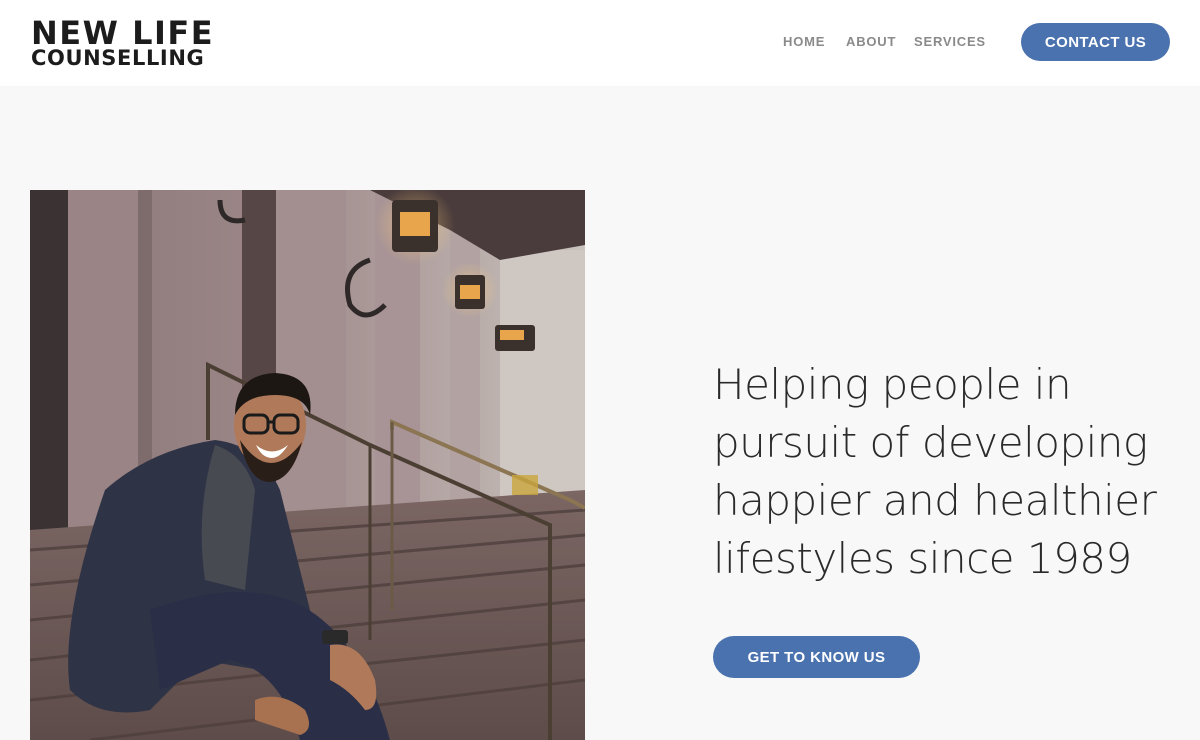  What do you see at coordinates (123, 33) in the screenshot?
I see `logo-line-1: NEW LIFE` at bounding box center [123, 33].